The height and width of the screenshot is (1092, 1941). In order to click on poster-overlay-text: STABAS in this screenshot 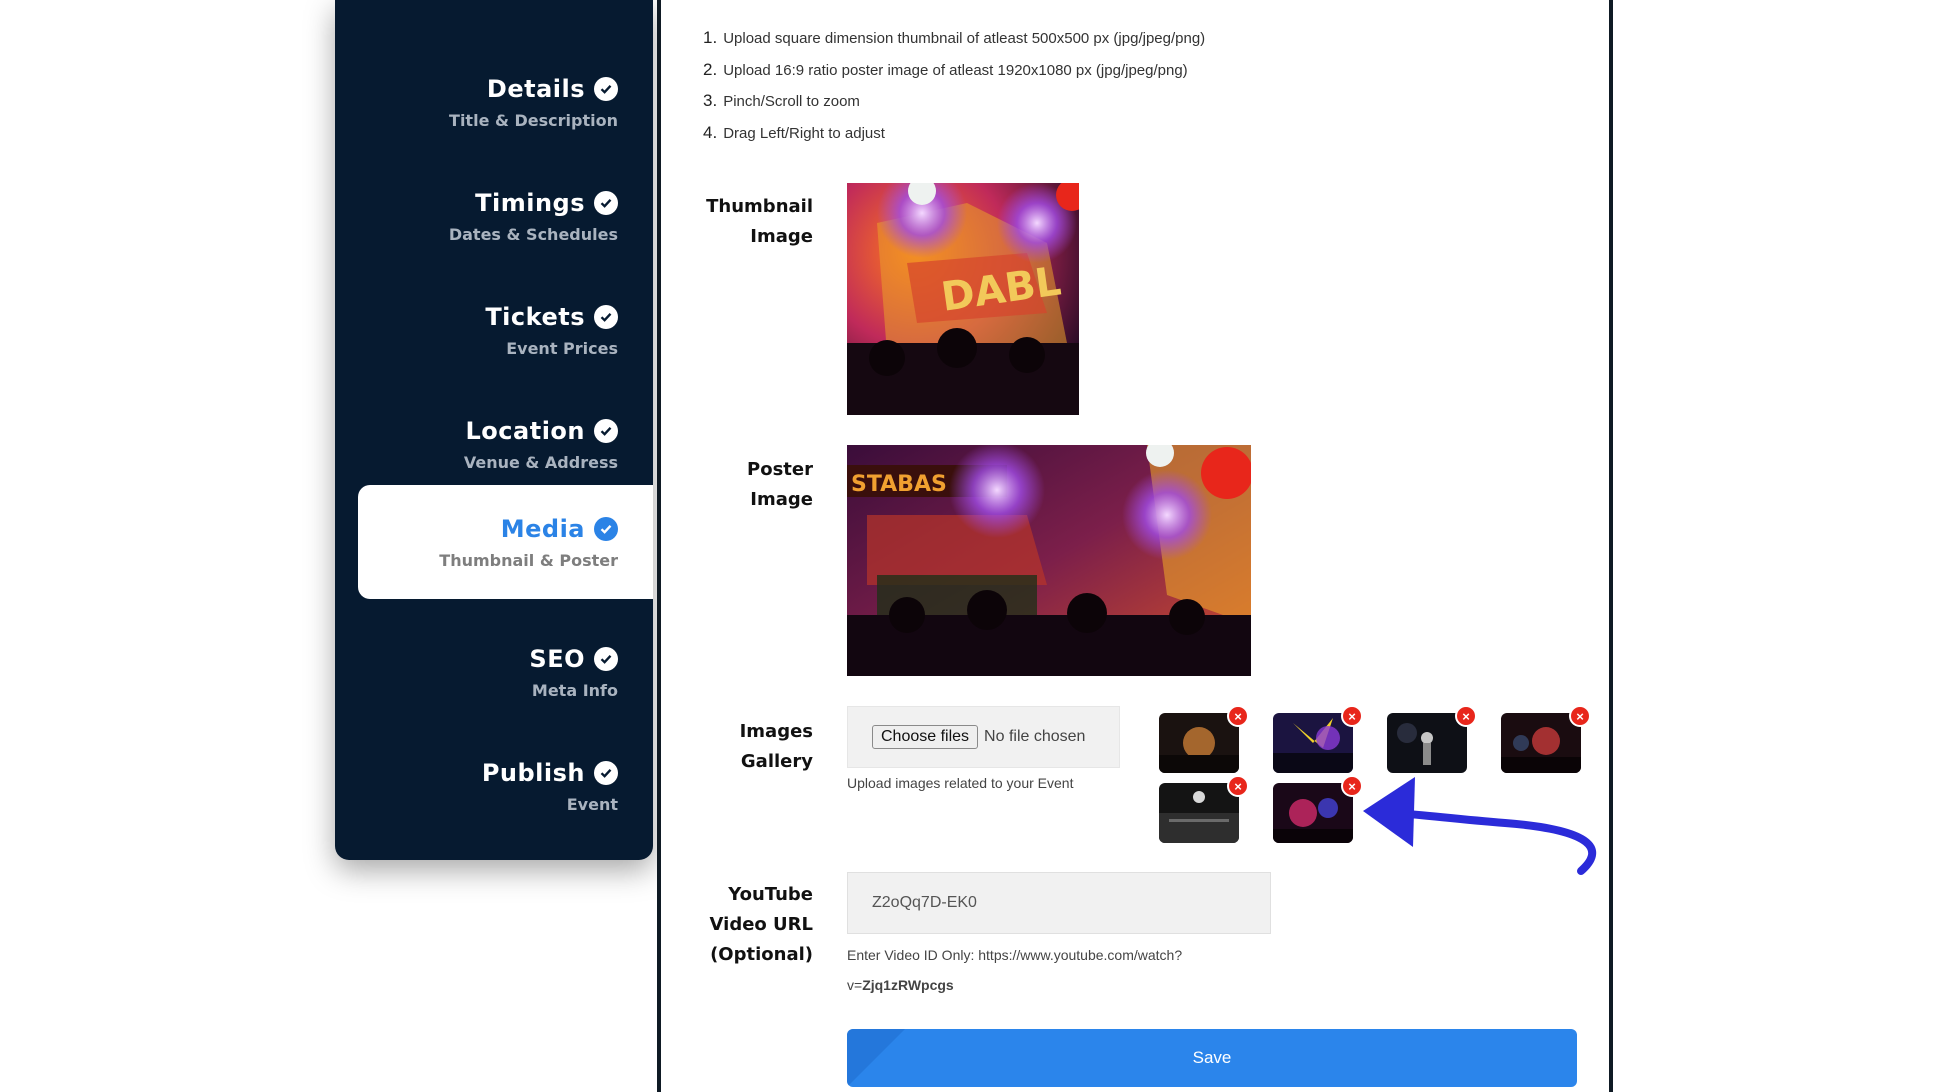, I will do `click(899, 484)`.